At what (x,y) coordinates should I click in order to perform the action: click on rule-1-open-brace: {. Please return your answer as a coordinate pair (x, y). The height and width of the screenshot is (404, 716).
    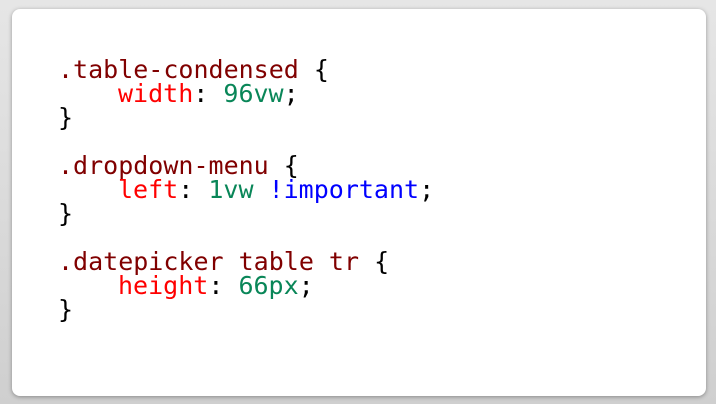
    Looking at the image, I should click on (321, 69).